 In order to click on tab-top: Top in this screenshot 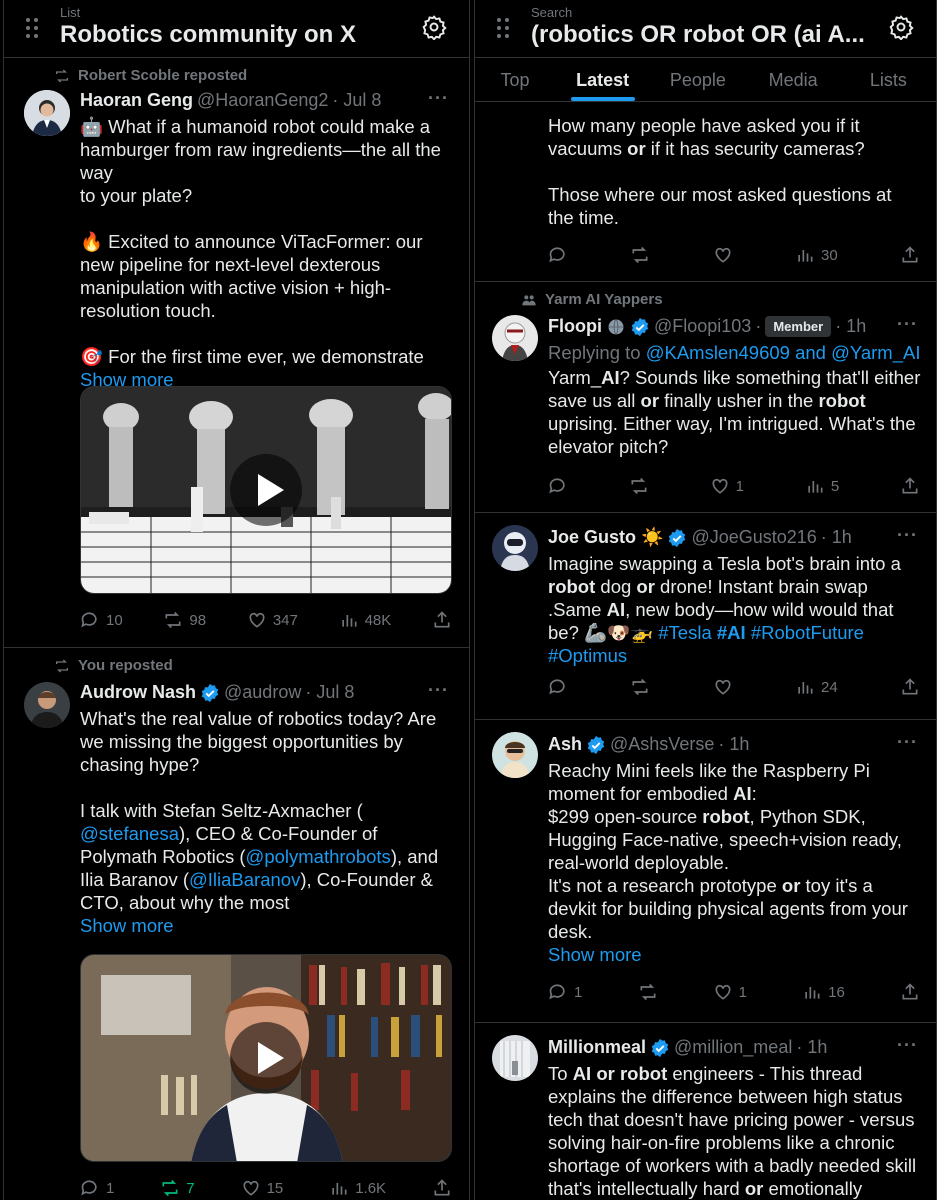, I will do `click(515, 79)`.